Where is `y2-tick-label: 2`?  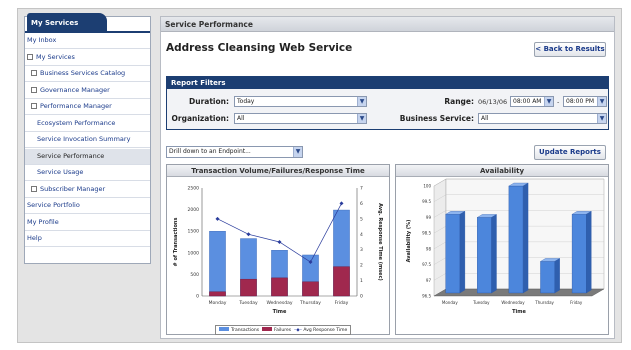 y2-tick-label: 2 is located at coordinates (361, 266).